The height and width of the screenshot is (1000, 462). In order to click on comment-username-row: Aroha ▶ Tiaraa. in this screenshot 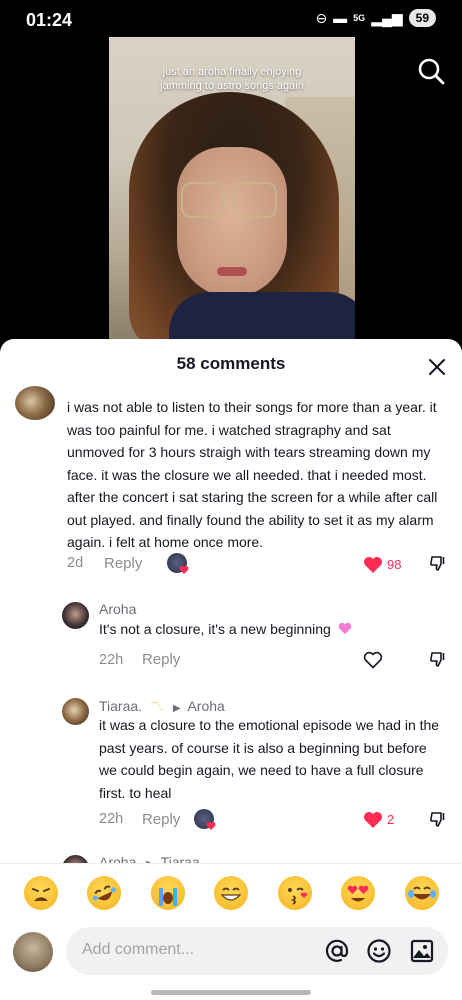, I will do `click(151, 858)`.